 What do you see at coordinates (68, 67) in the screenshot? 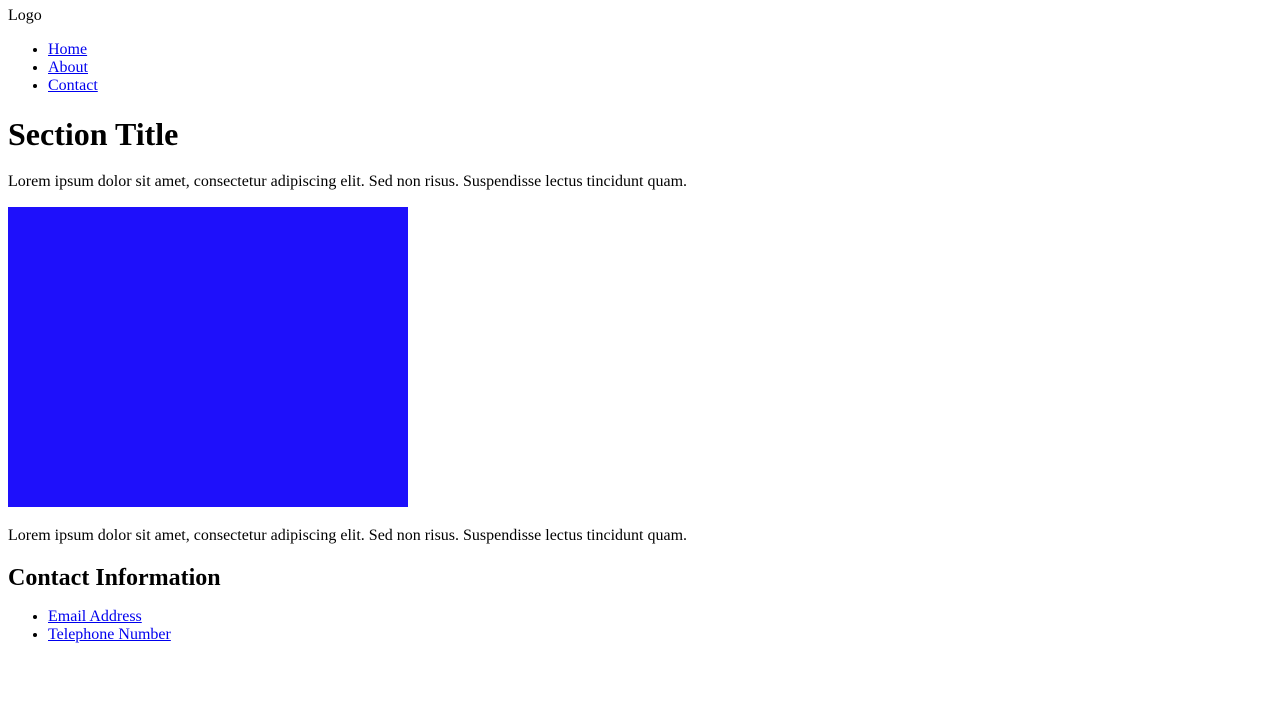
I see `nav-link-about: About` at bounding box center [68, 67].